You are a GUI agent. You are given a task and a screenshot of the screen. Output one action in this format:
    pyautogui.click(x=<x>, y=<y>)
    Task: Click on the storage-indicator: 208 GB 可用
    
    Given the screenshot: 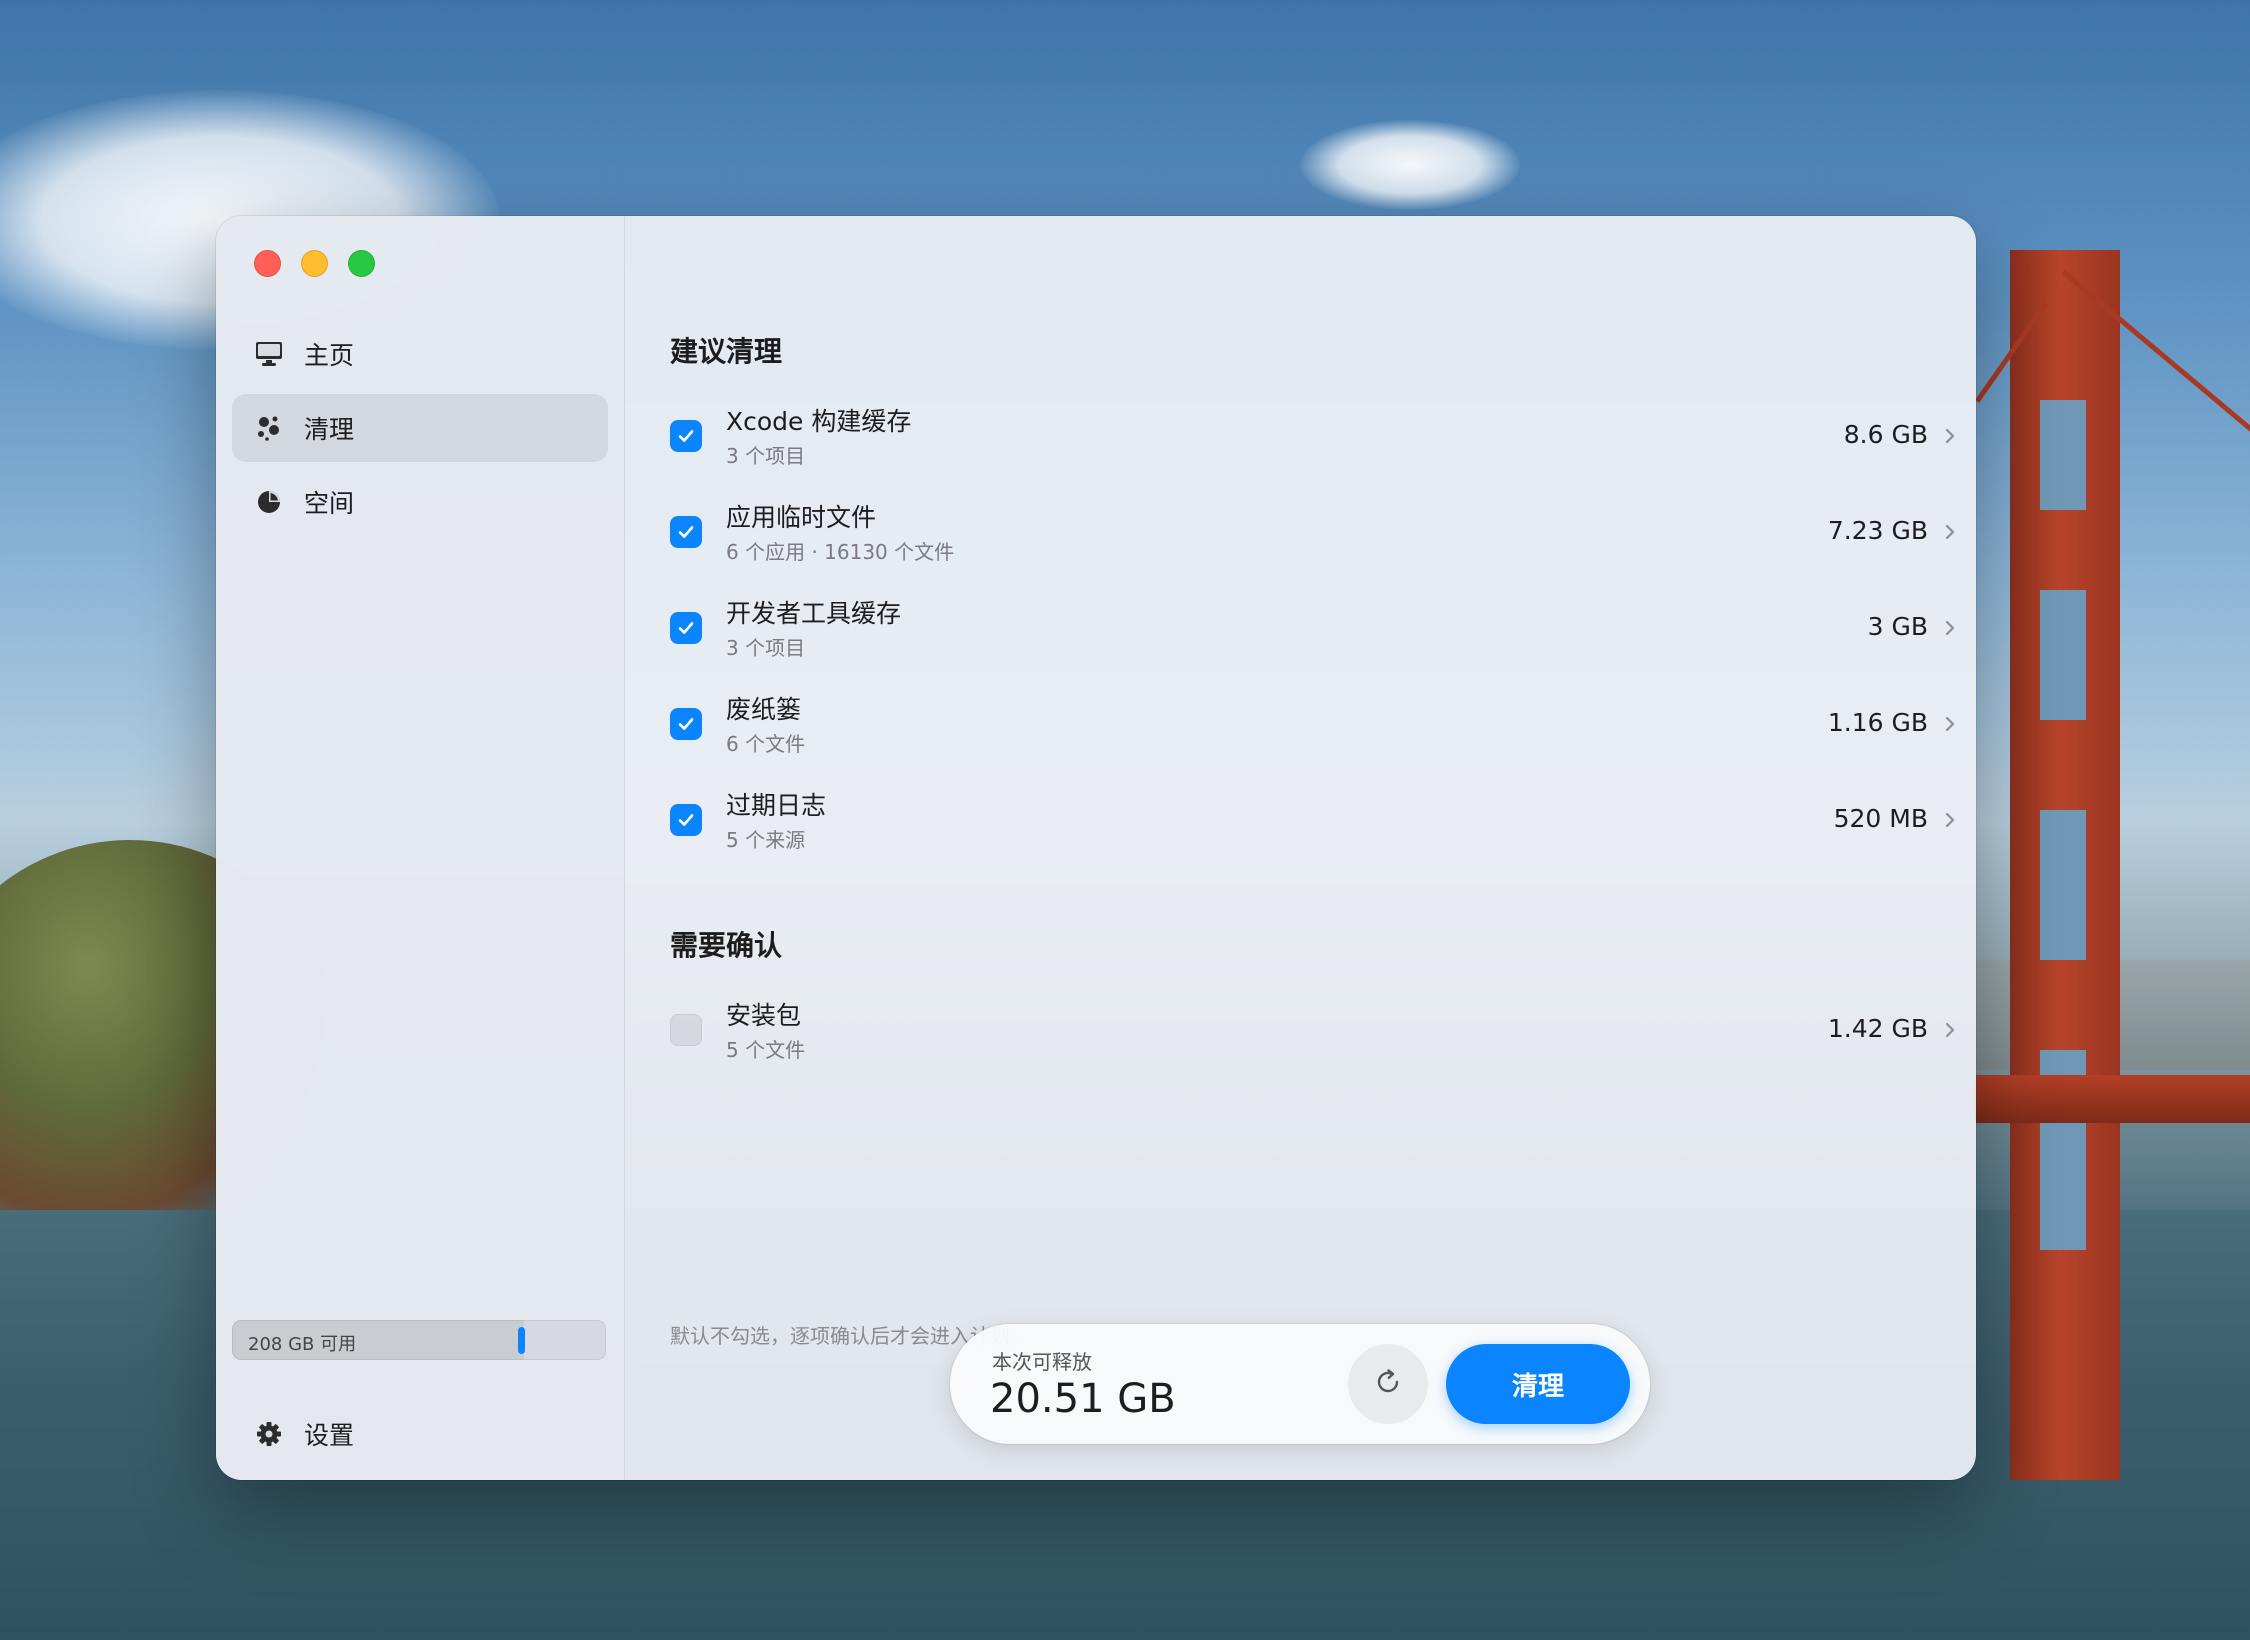 What is the action you would take?
    pyautogui.click(x=419, y=1340)
    